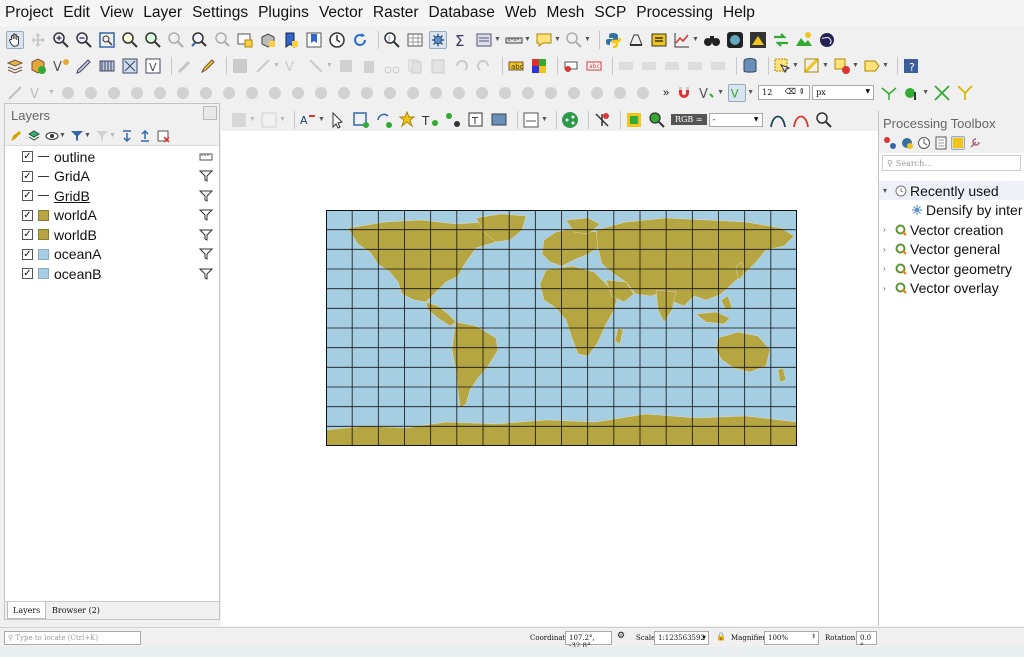 This screenshot has width=1024, height=657. I want to click on menu-edit: Edit, so click(76, 13).